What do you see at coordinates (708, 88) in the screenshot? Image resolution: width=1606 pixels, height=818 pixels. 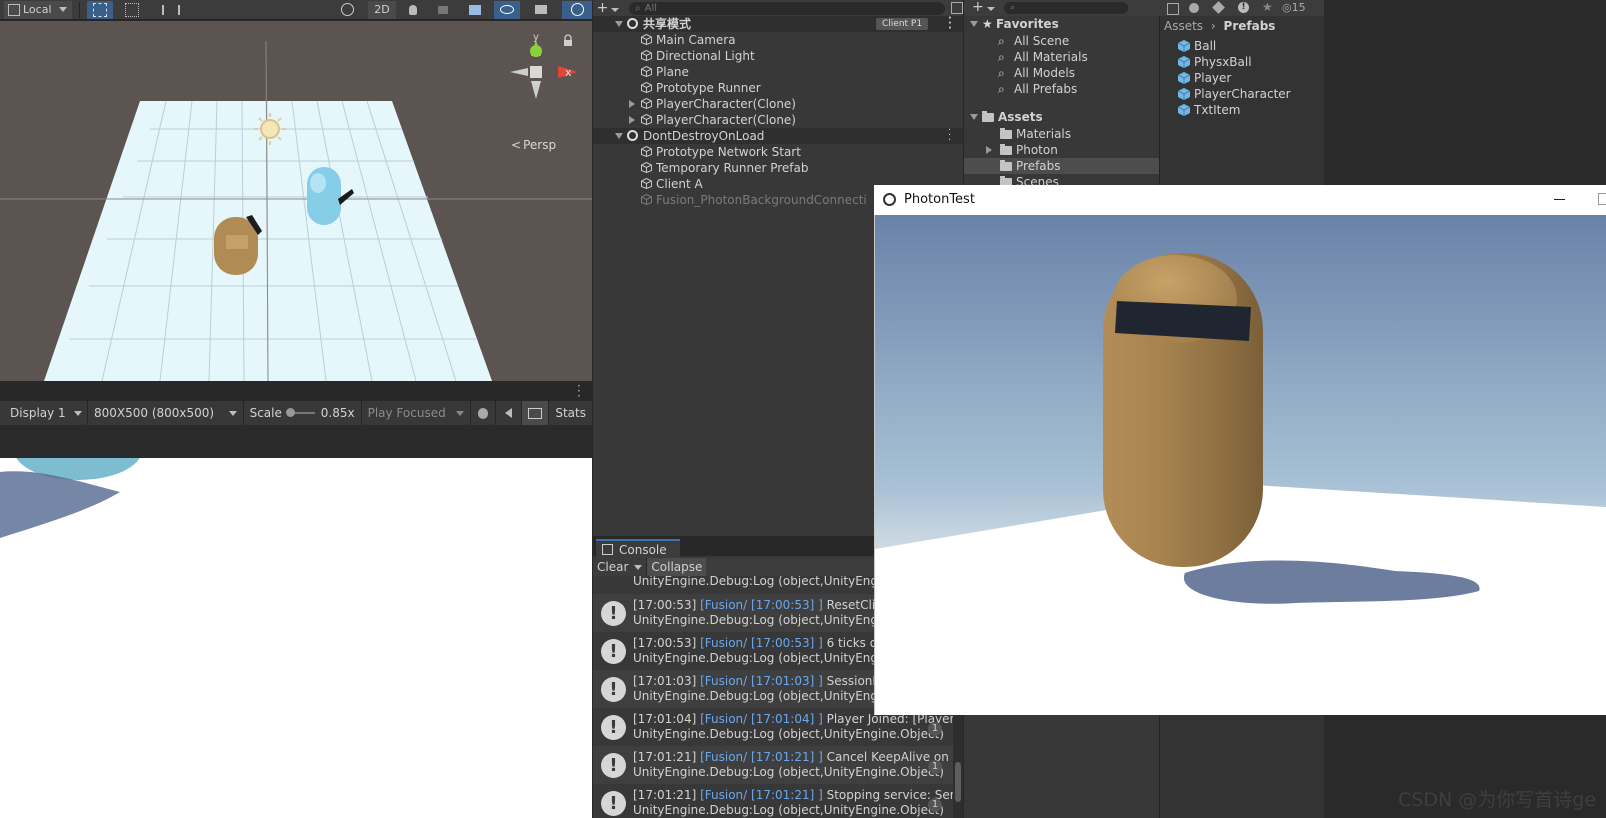 I see `hierarchy-item-label: Prototype Runner` at bounding box center [708, 88].